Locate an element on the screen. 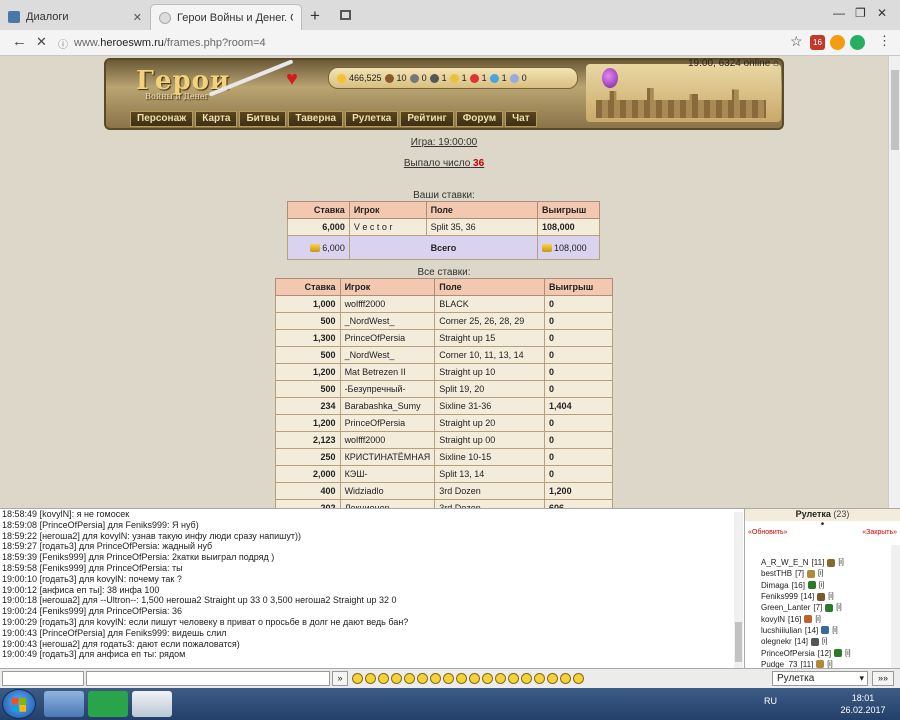  paint-icon is located at coordinates (152, 704).